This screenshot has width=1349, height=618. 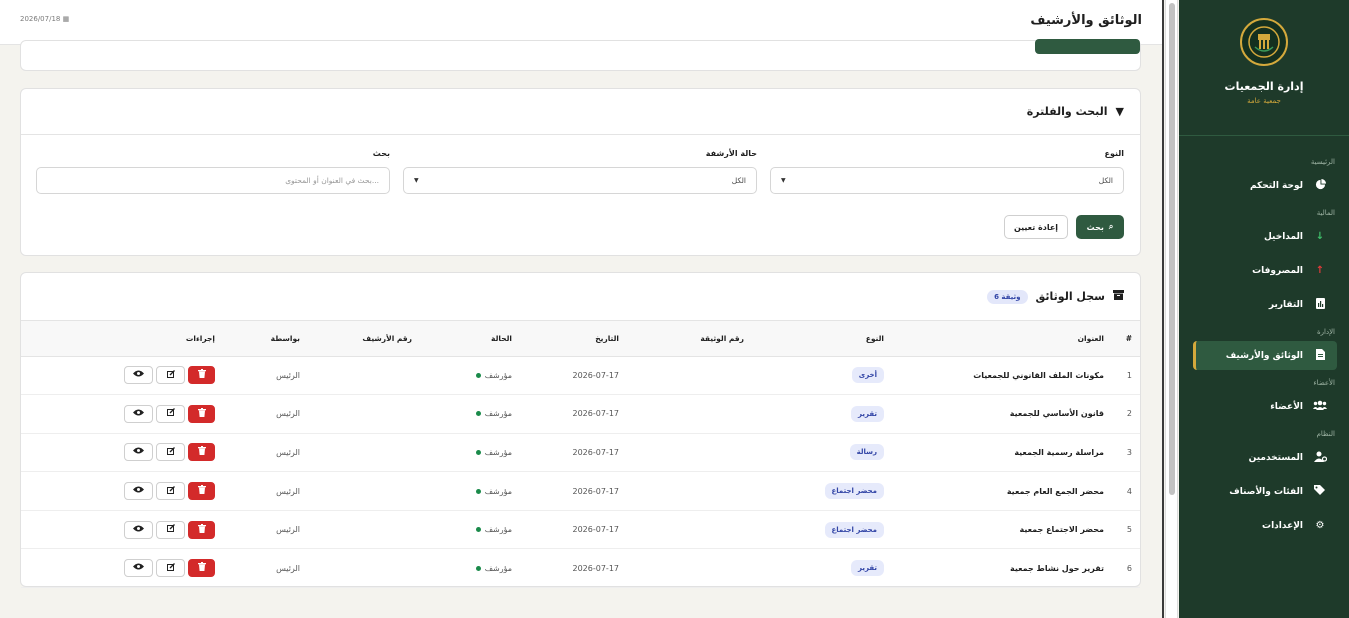 What do you see at coordinates (1002, 568) in the screenshot?
I see `document-title: تقرير حول نشاط جمعية` at bounding box center [1002, 568].